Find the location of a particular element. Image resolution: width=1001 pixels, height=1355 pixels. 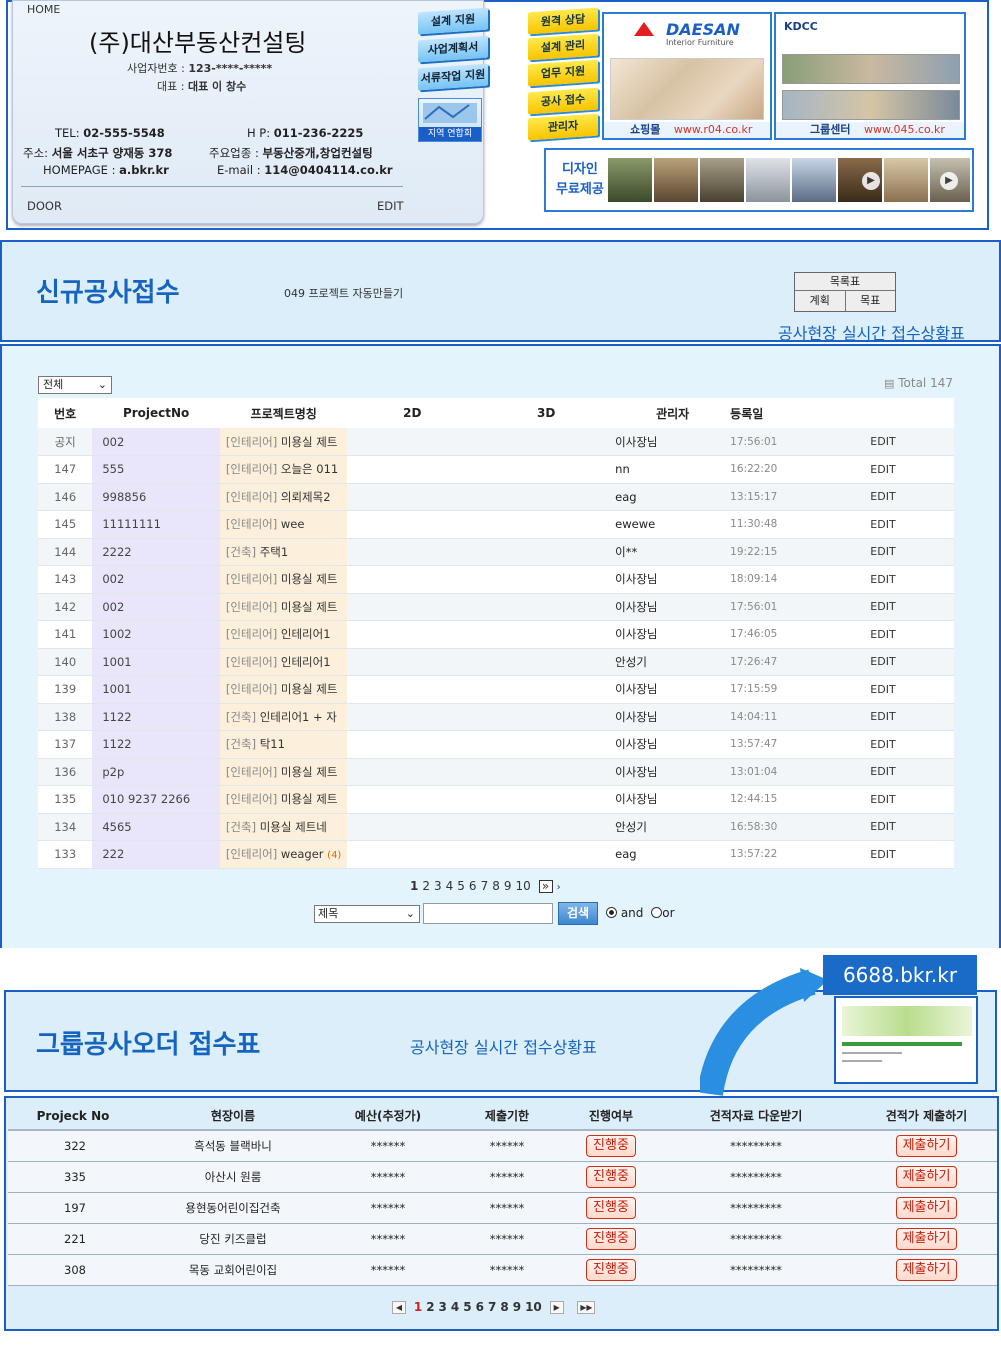

page-9: 9 is located at coordinates (508, 886).